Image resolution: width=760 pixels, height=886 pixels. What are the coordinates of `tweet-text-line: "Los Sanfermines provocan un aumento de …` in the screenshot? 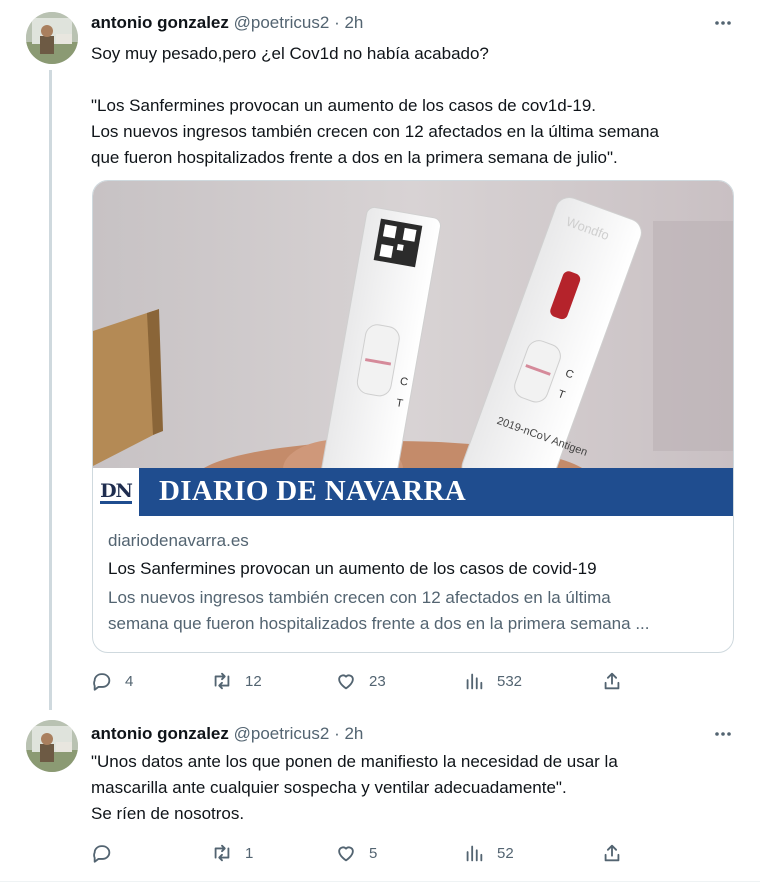 It's located at (344, 105).